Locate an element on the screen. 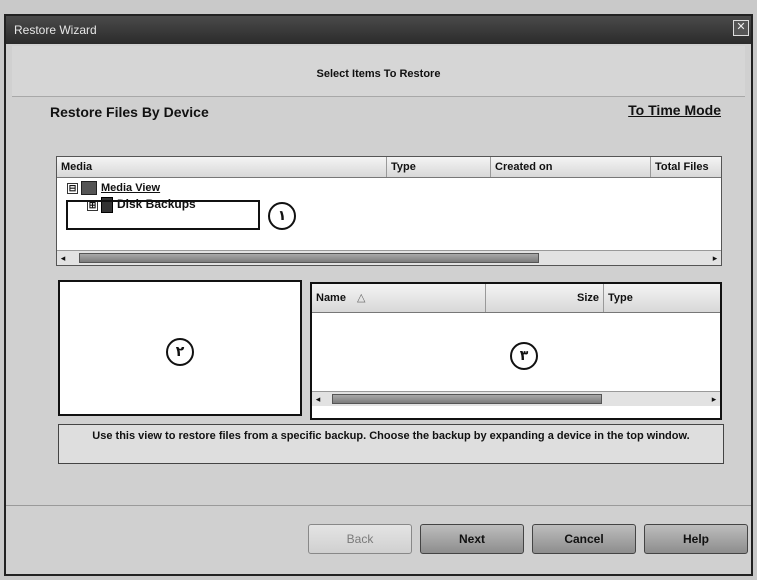  annotation-marker-2: ٢ is located at coordinates (180, 352).